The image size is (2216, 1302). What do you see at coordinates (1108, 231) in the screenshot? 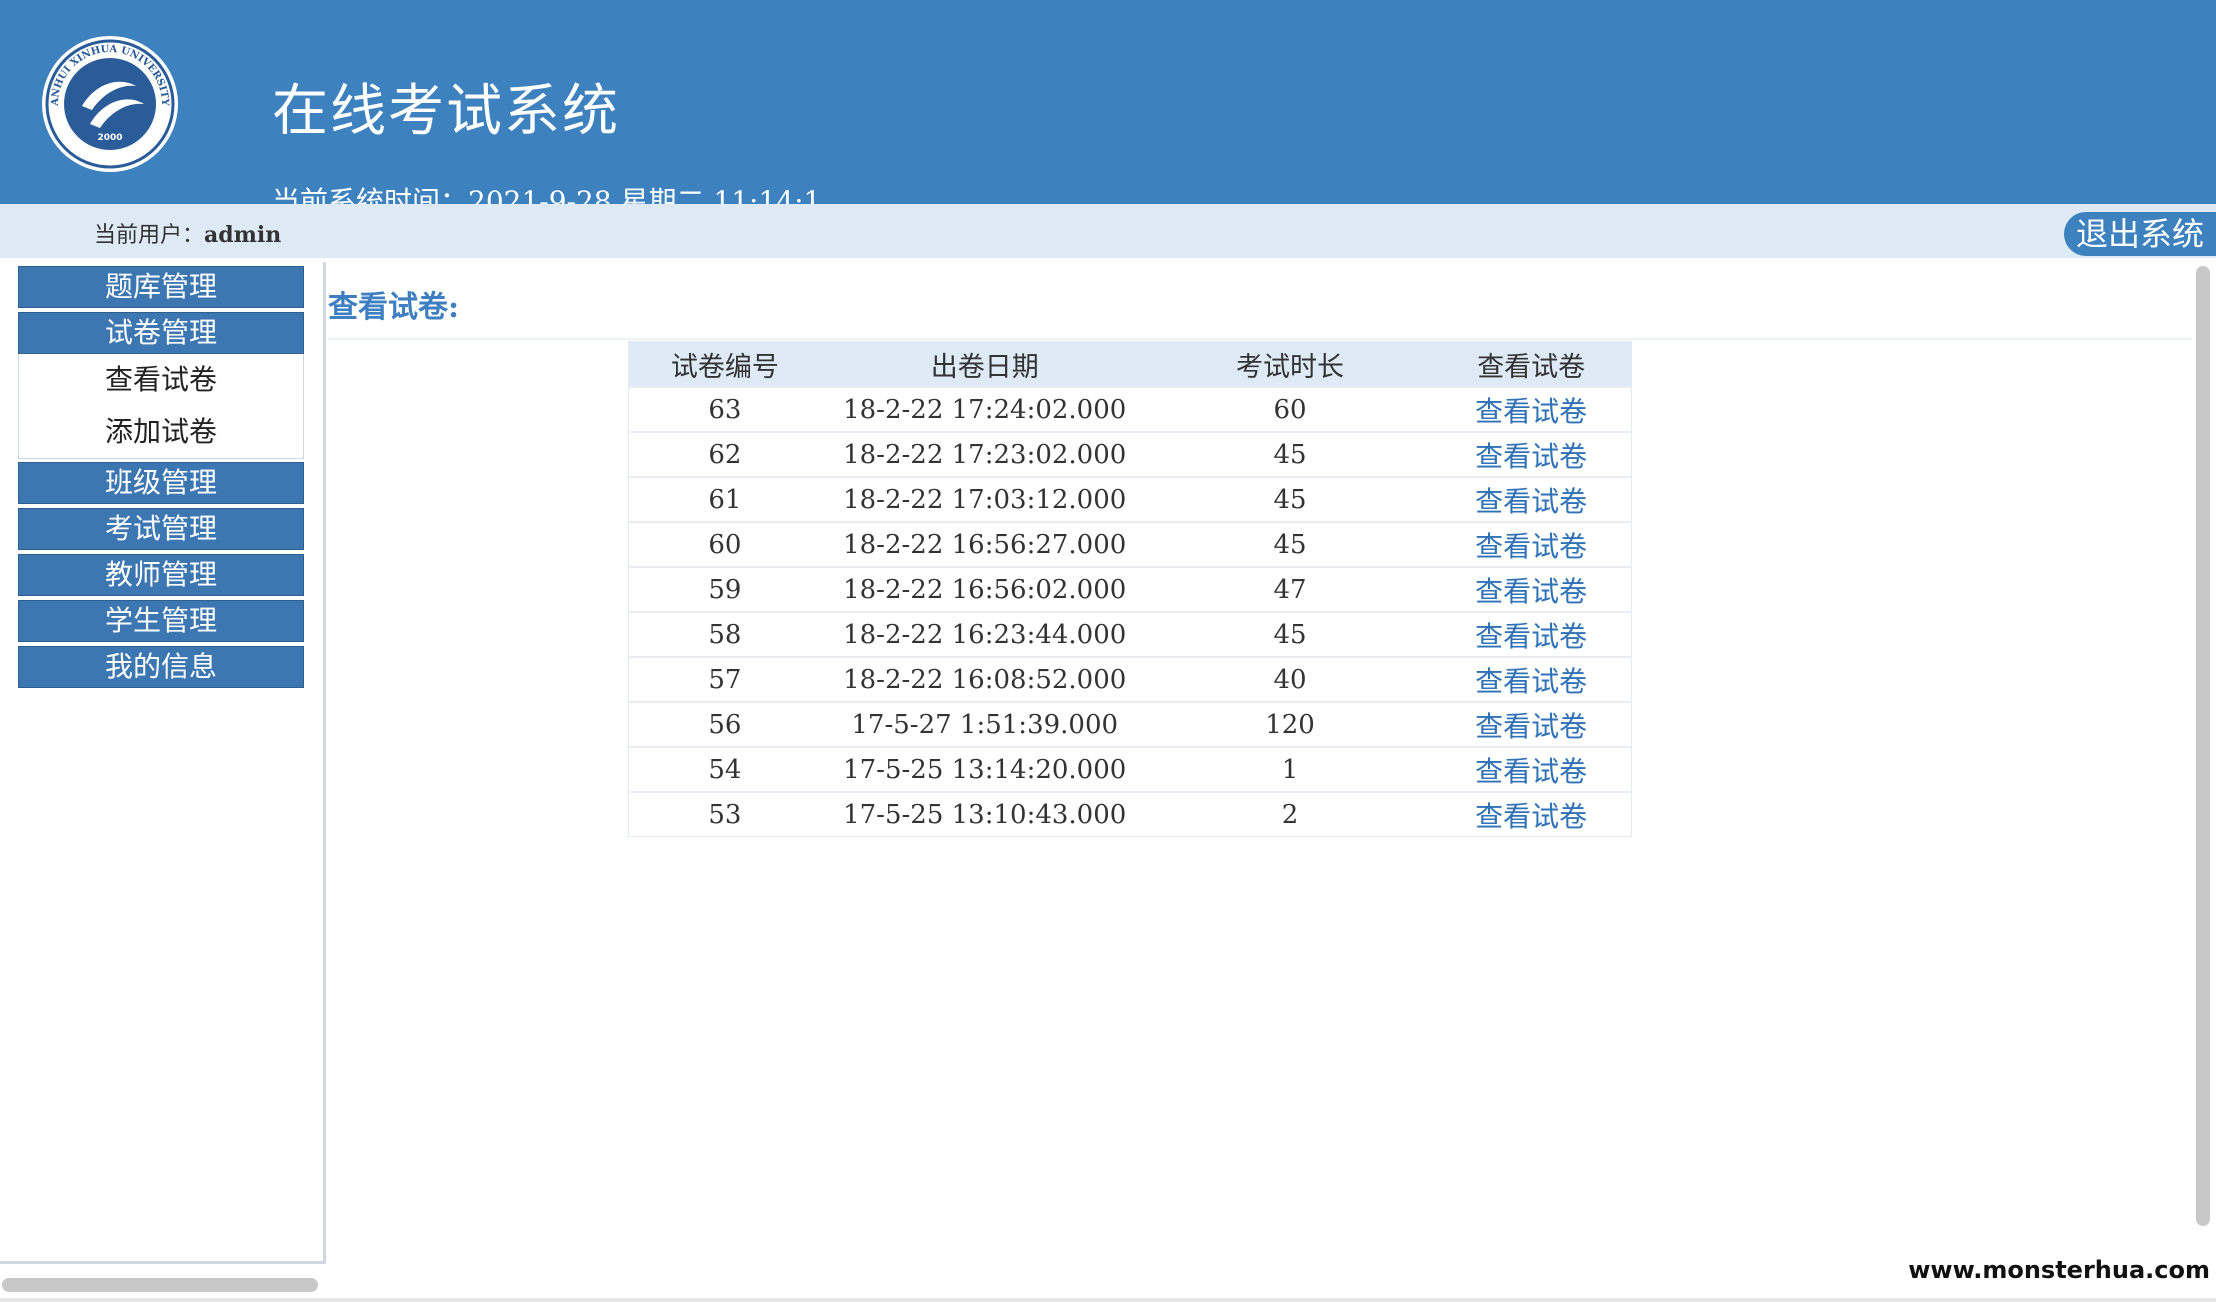
I see `user-bar: 当前用户：admin 退出系统` at bounding box center [1108, 231].